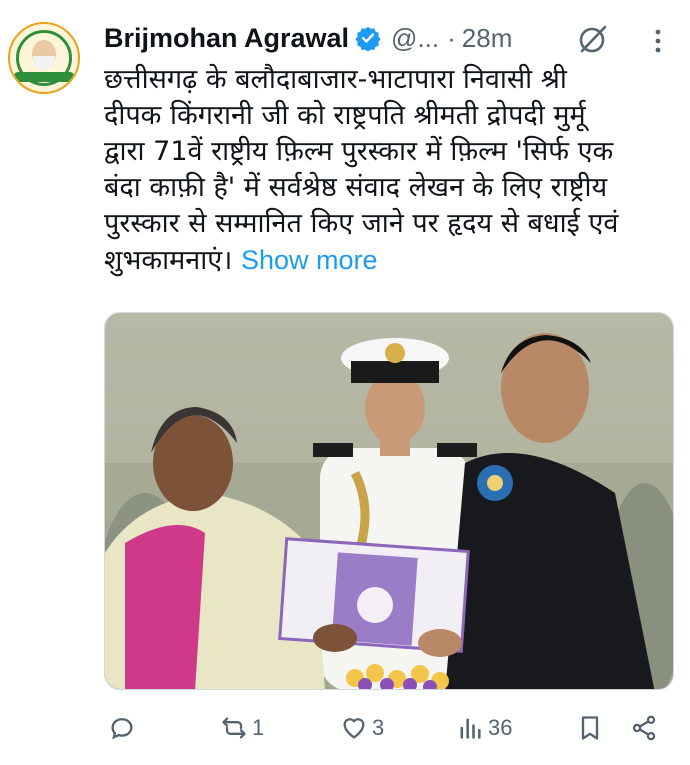 Image resolution: width=690 pixels, height=765 pixels. I want to click on avatar-band, so click(44, 77).